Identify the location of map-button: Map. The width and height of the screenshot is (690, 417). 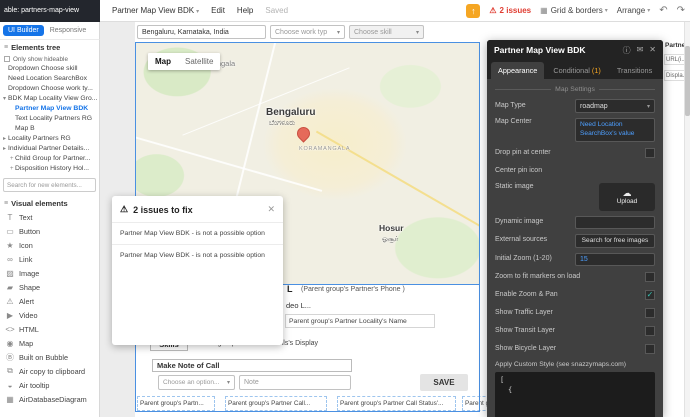
(163, 61).